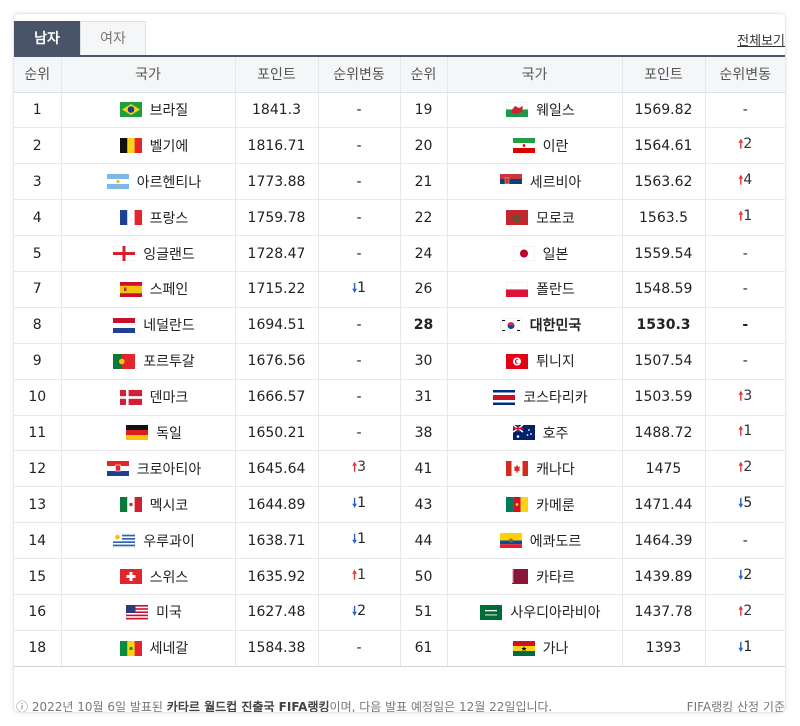 This screenshot has width=800, height=726. I want to click on points: 1666.57, so click(277, 397).